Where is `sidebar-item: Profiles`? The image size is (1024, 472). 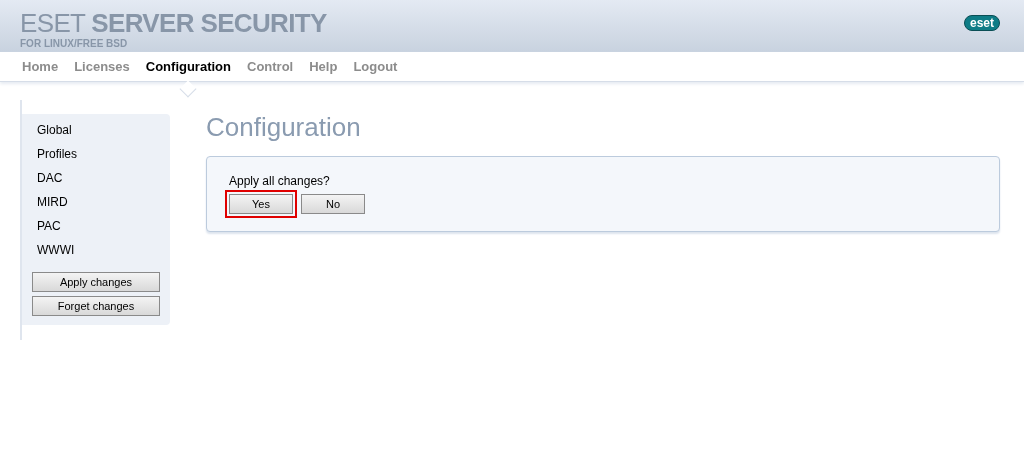 sidebar-item: Profiles is located at coordinates (96, 154).